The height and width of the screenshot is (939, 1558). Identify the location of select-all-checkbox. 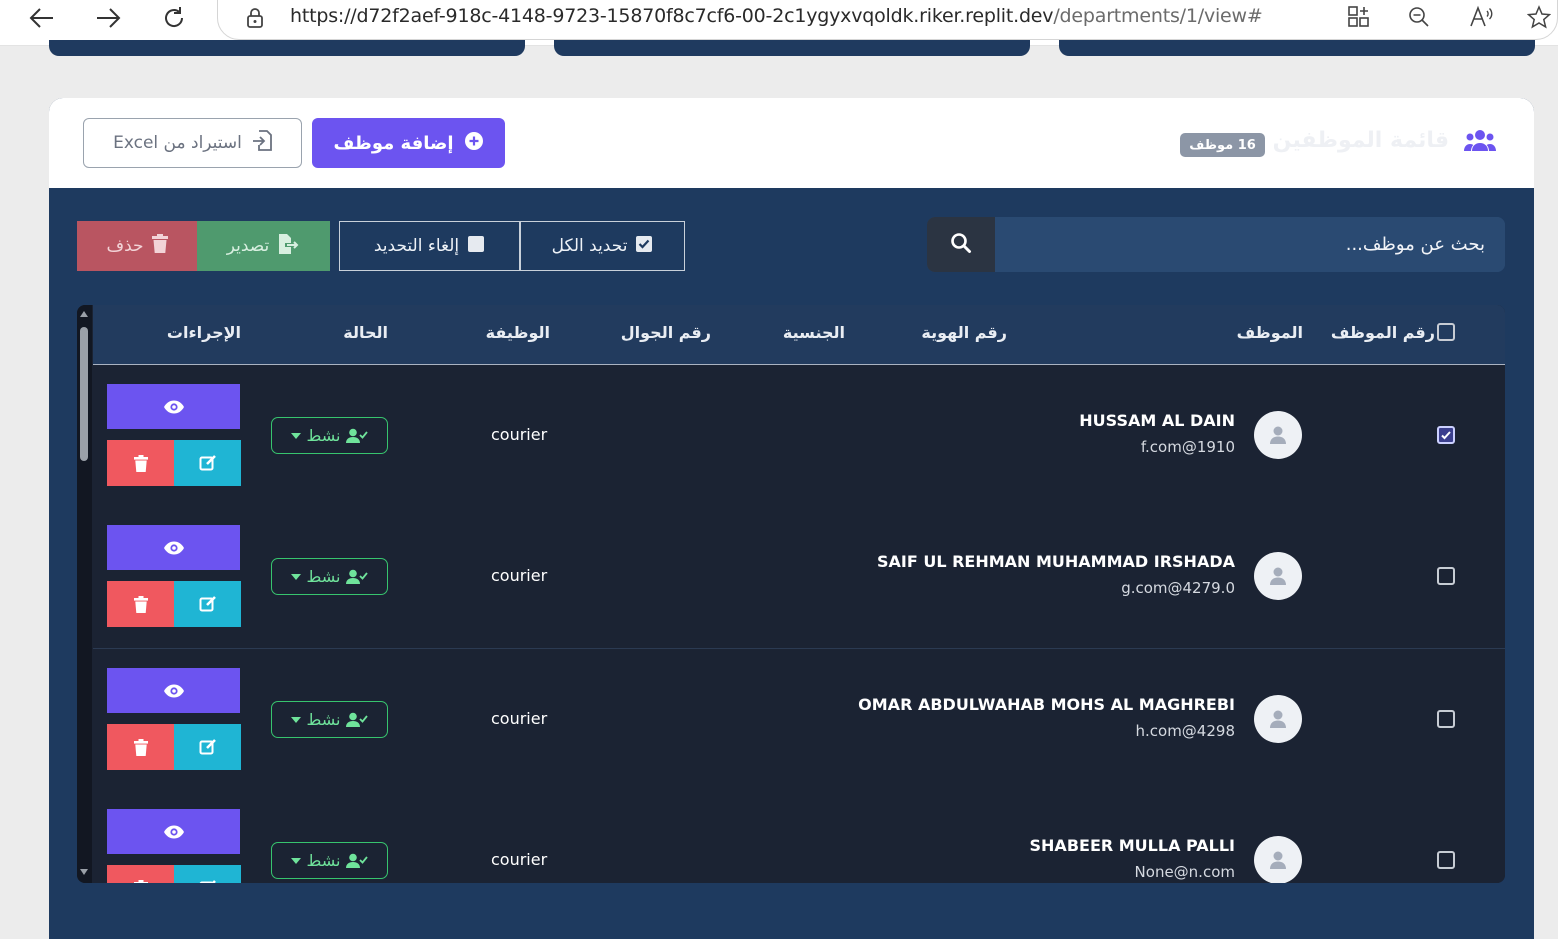
(1446, 332).